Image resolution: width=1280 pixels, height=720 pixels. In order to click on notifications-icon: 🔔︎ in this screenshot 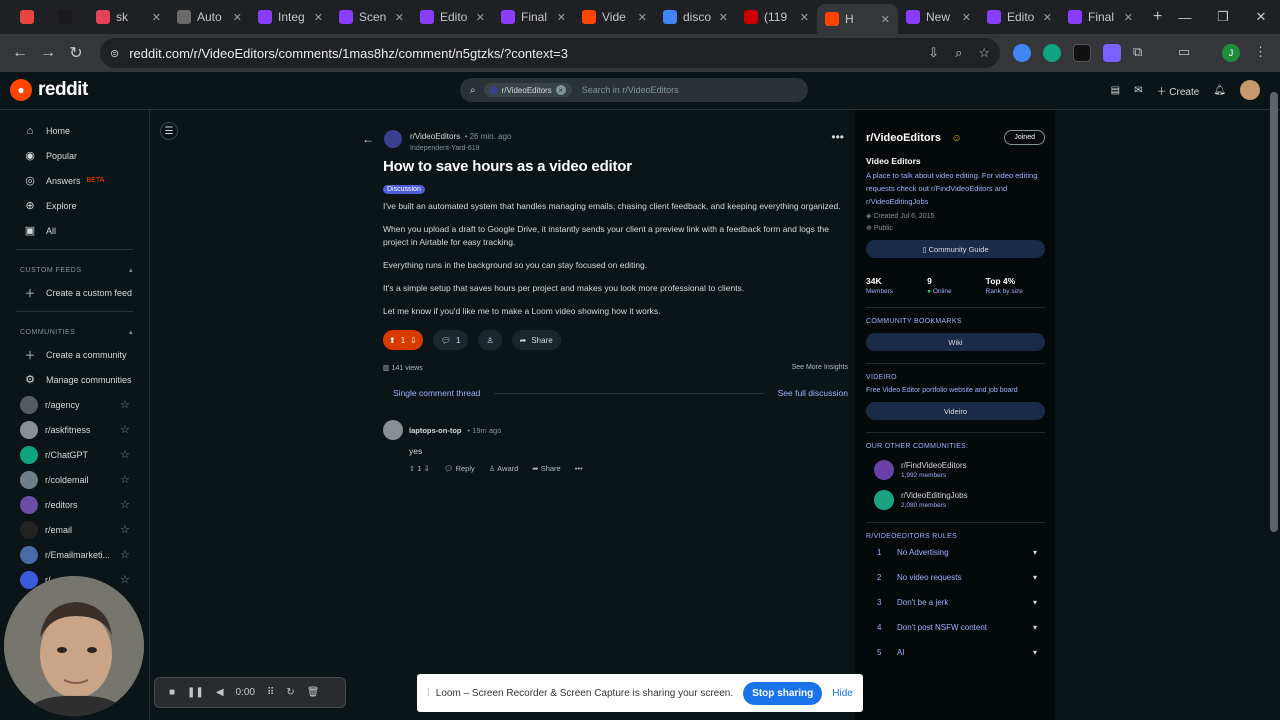, I will do `click(1219, 90)`.